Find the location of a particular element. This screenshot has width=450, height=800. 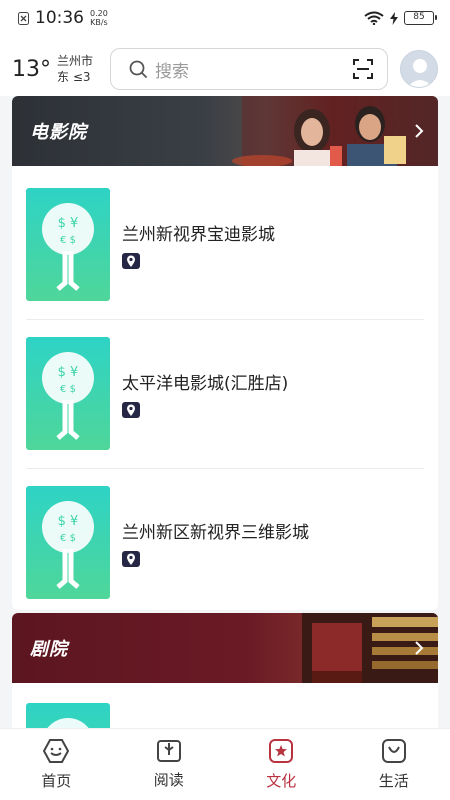

nav-read: 阅读 is located at coordinates (169, 764).